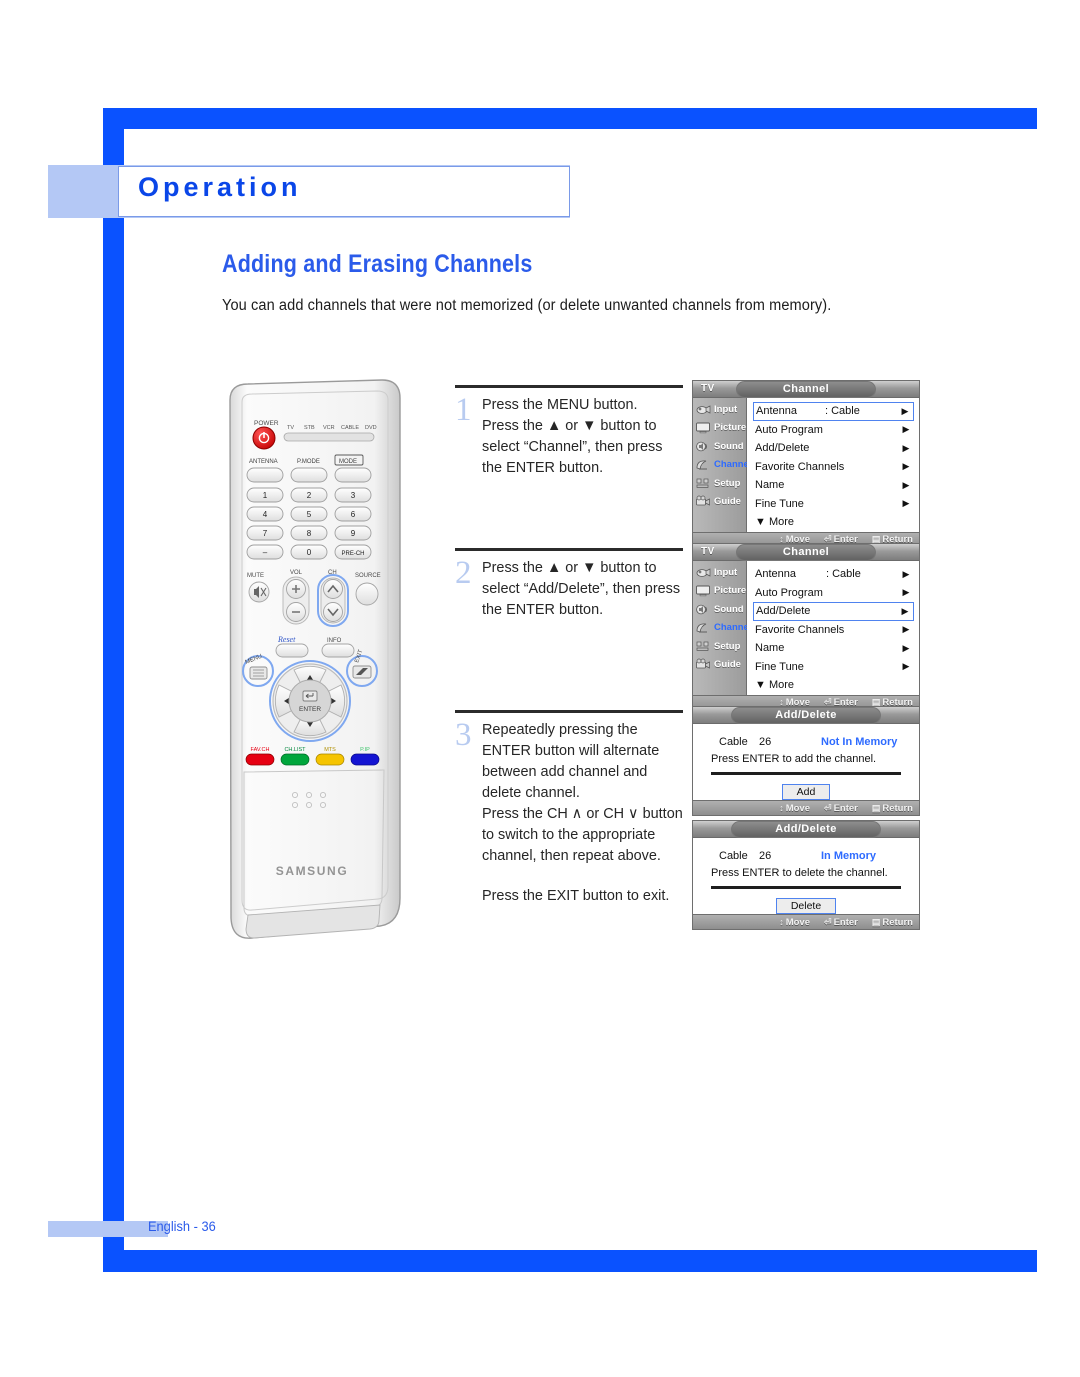 This screenshot has width=1080, height=1377. Describe the element at coordinates (806, 552) in the screenshot. I see `osd-title: Channel` at that location.